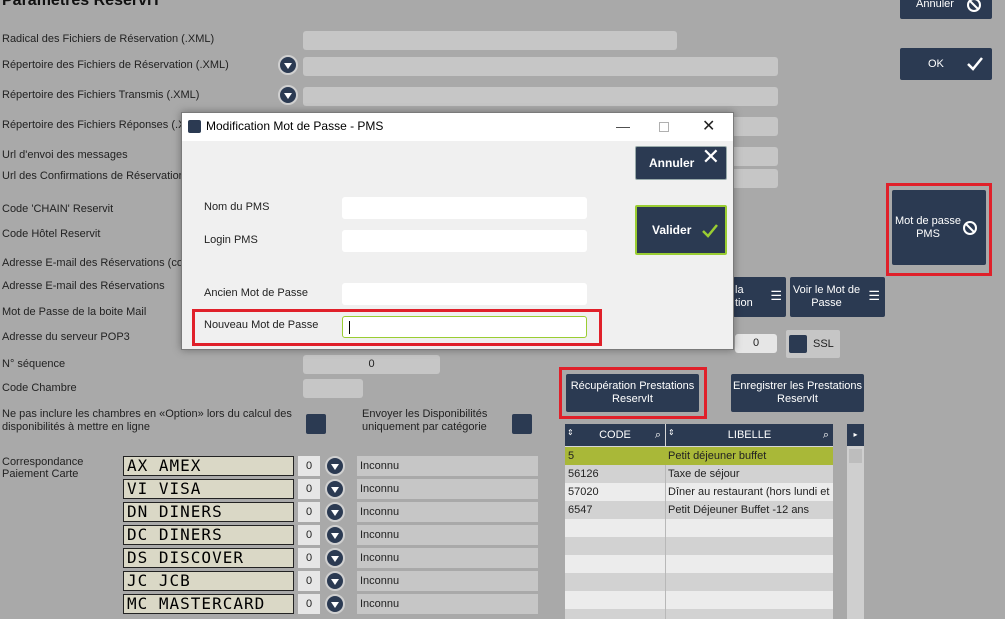  Describe the element at coordinates (946, 64) in the screenshot. I see `ok-button: OK` at that location.